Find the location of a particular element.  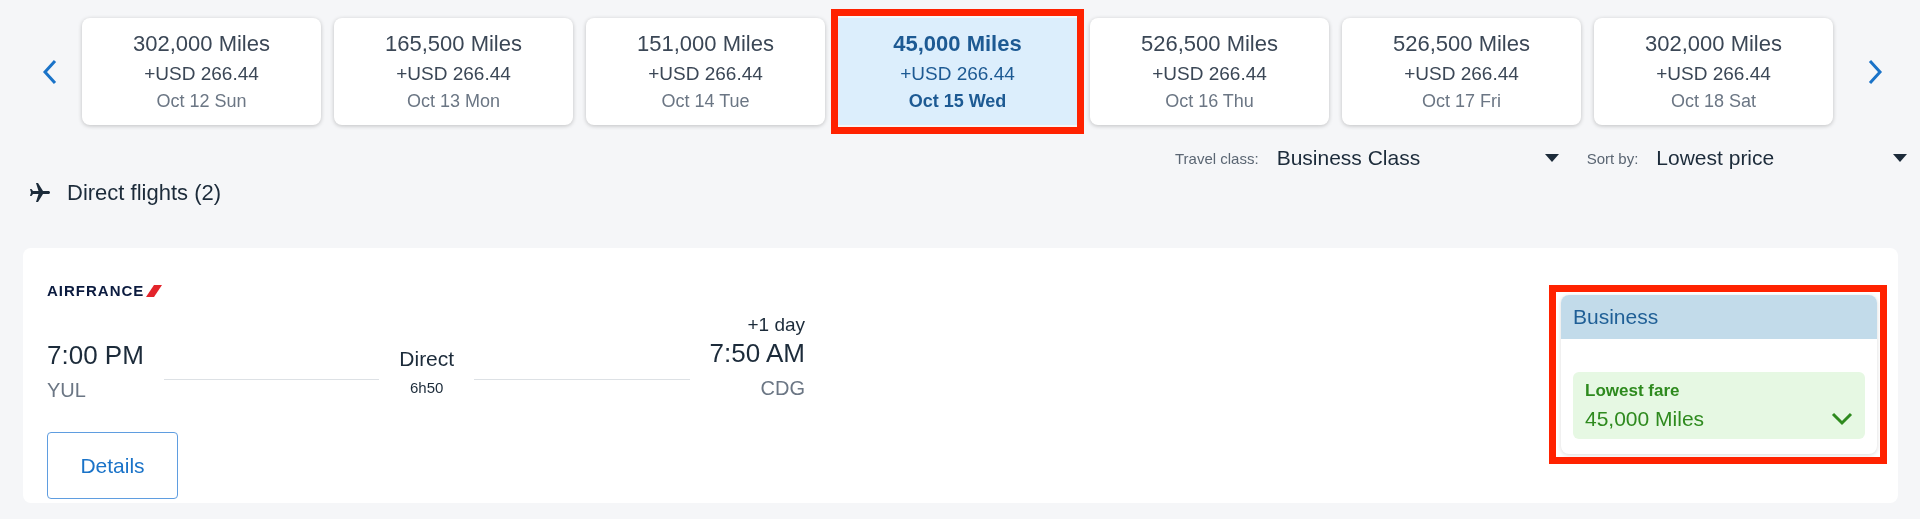

date-miles: 45,000 Miles is located at coordinates (957, 44).